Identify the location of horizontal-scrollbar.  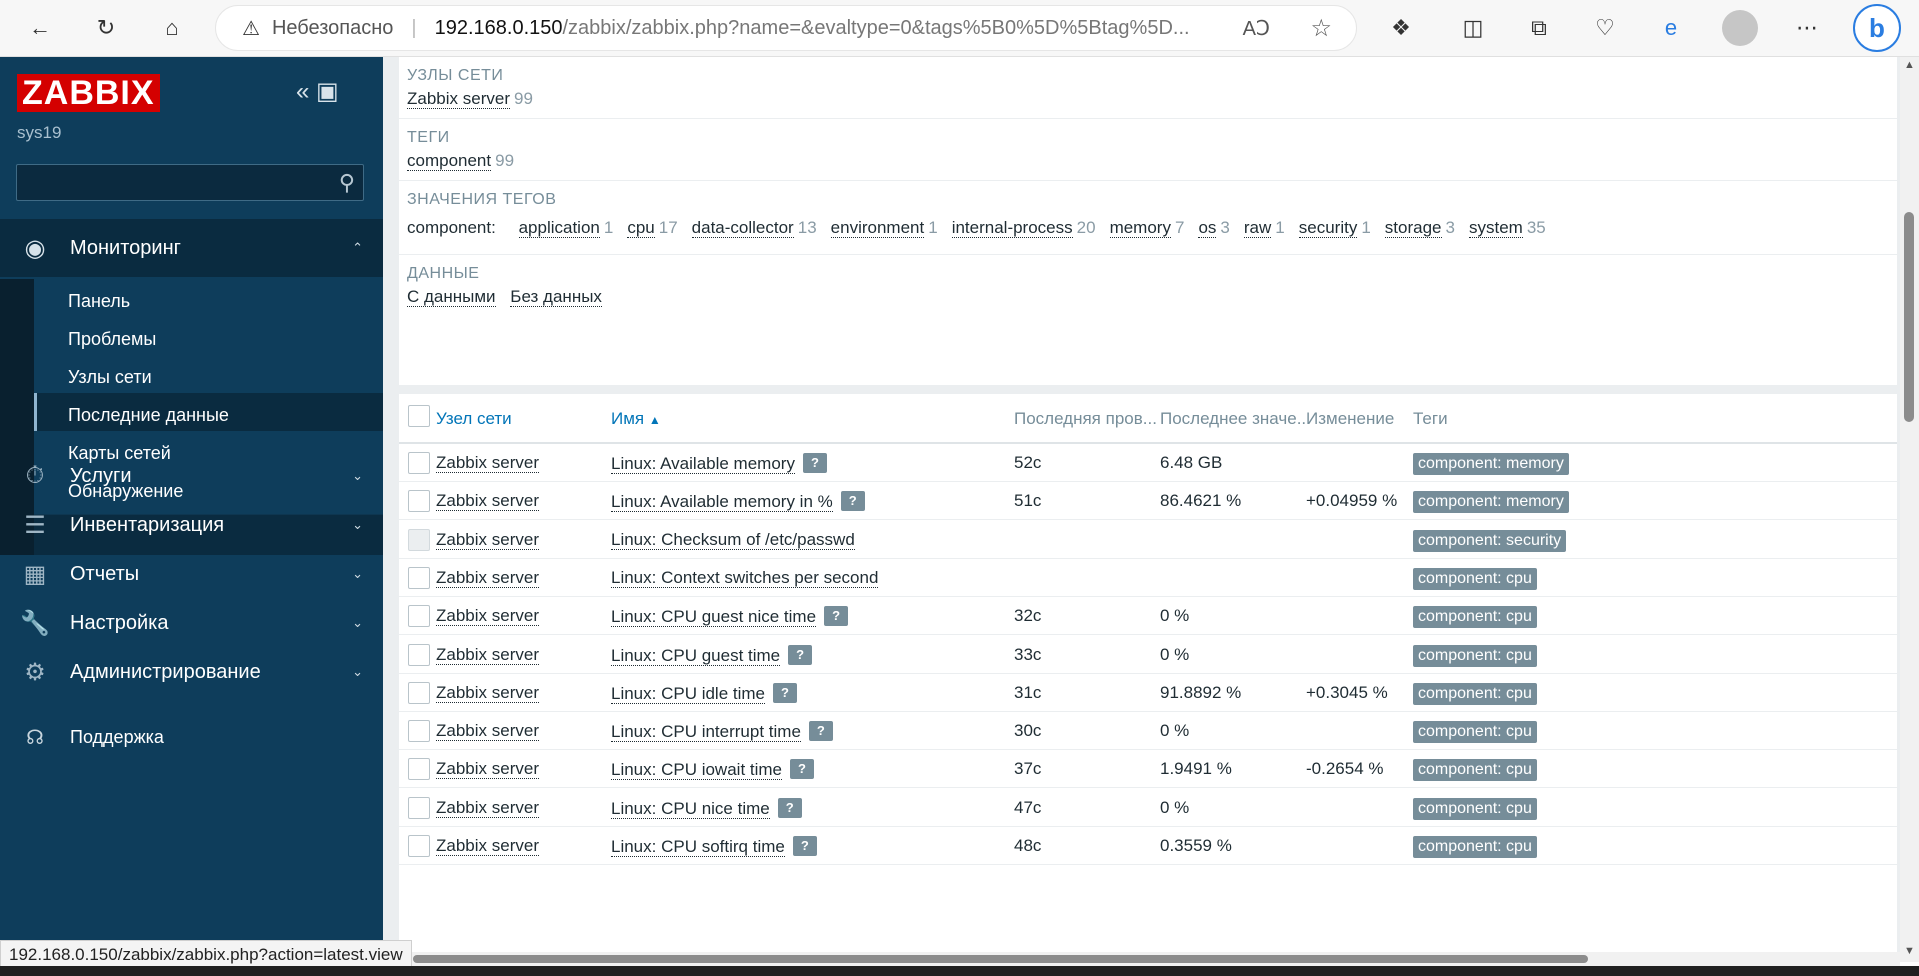
(1141, 959).